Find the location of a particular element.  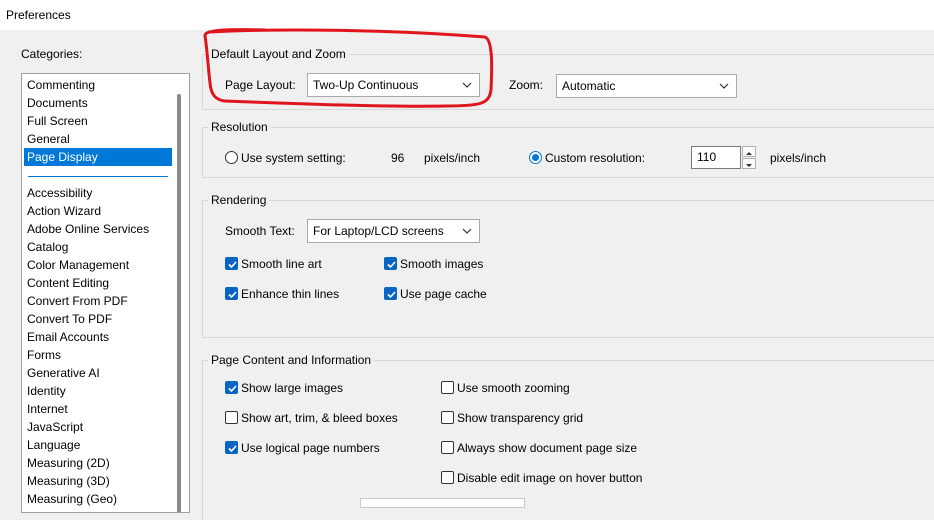

show-large-images-label: Show large images is located at coordinates (292, 388).